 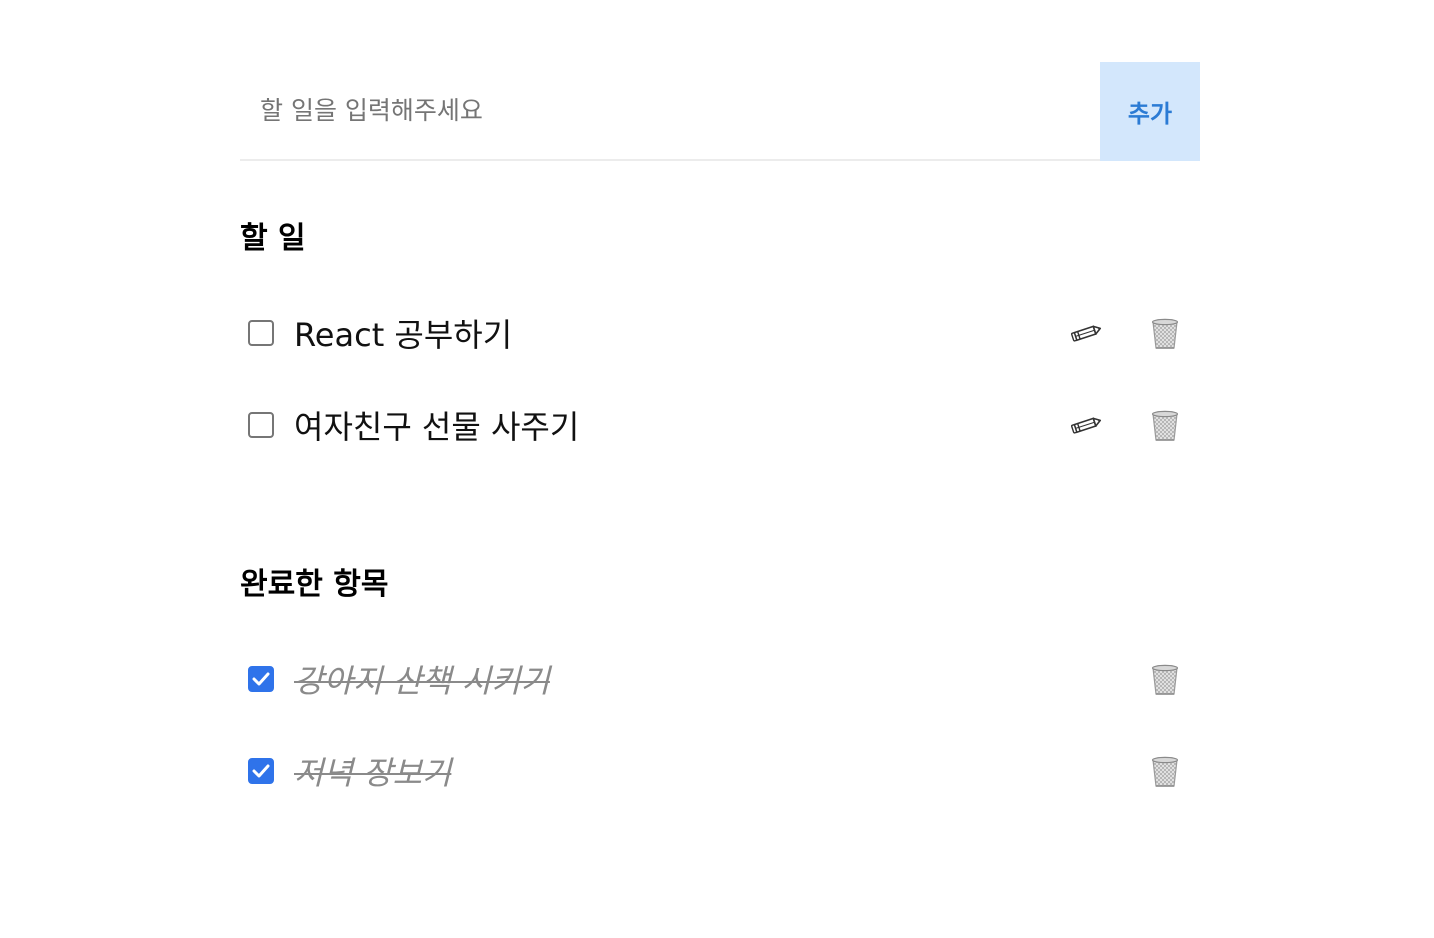 What do you see at coordinates (1150, 111) in the screenshot?
I see `add-button: 추가` at bounding box center [1150, 111].